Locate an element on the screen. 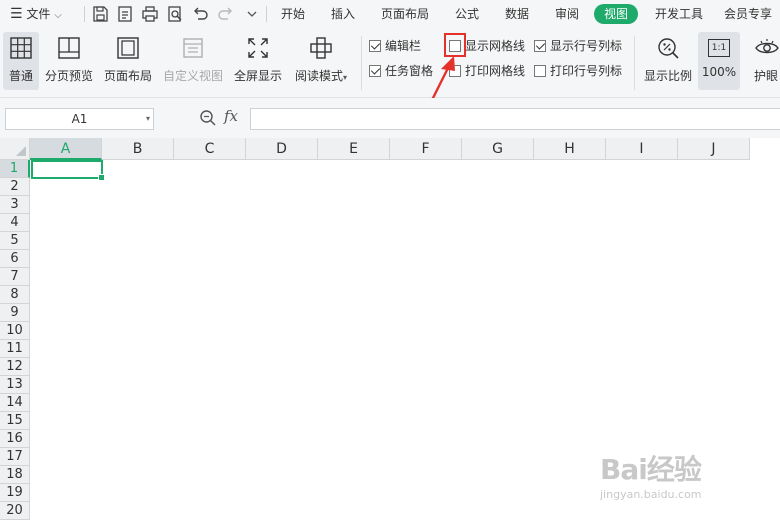 This screenshot has width=780, height=523. tab-data: 数据 is located at coordinates (517, 14).